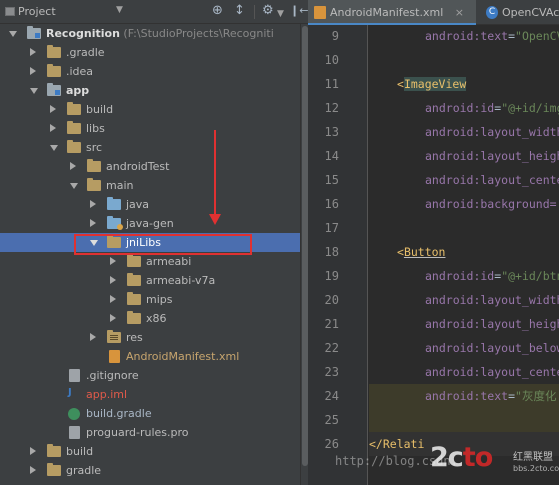 The height and width of the screenshot is (485, 559). I want to click on tree-item-main: main, so click(150, 185).